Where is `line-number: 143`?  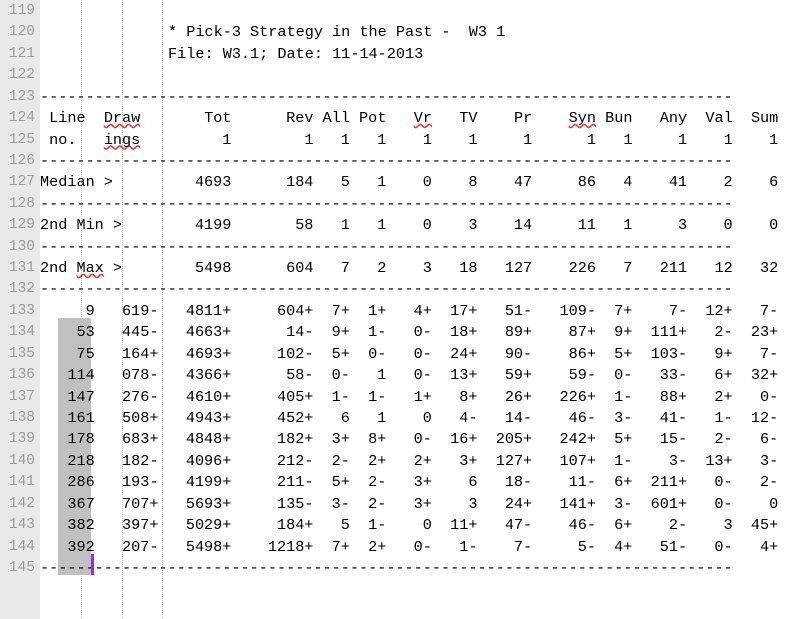 line-number: 143 is located at coordinates (21, 525).